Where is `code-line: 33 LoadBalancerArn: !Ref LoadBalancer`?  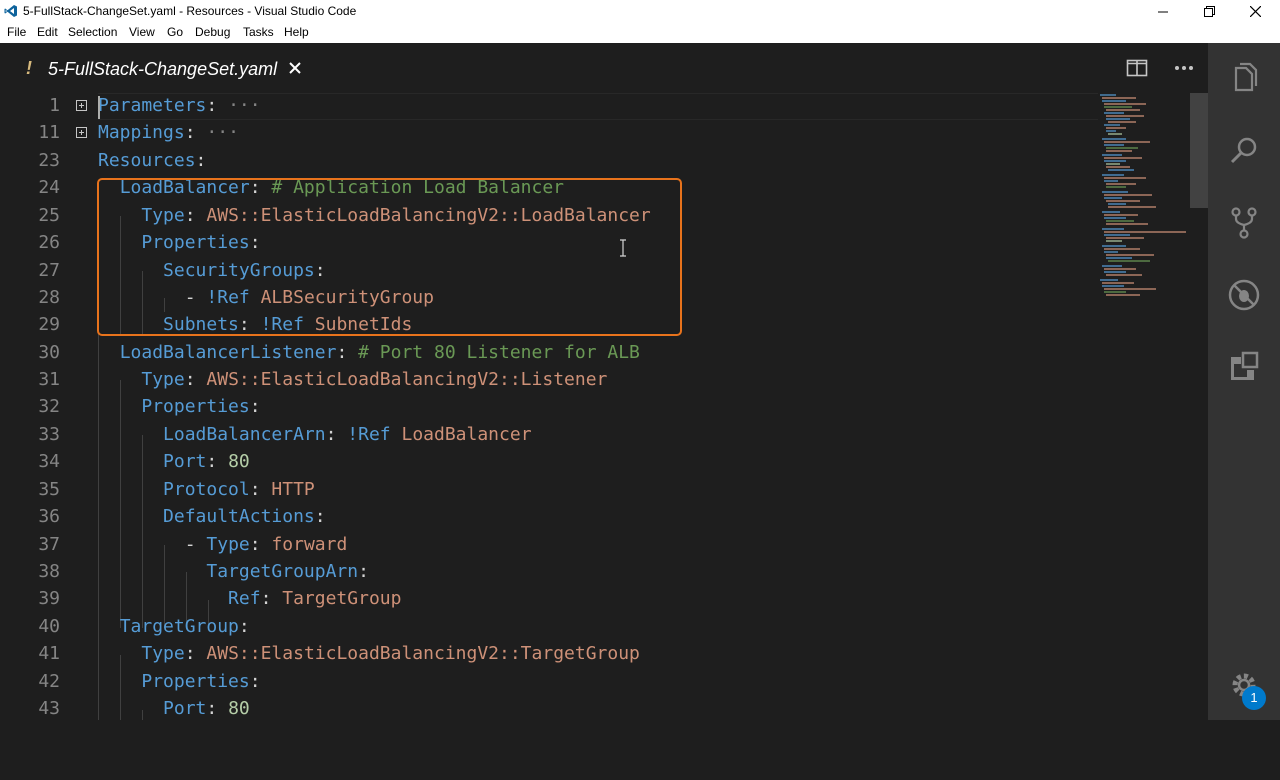
code-line: 33 LoadBalancerArn: !Ref LoadBalancer is located at coordinates (550, 435).